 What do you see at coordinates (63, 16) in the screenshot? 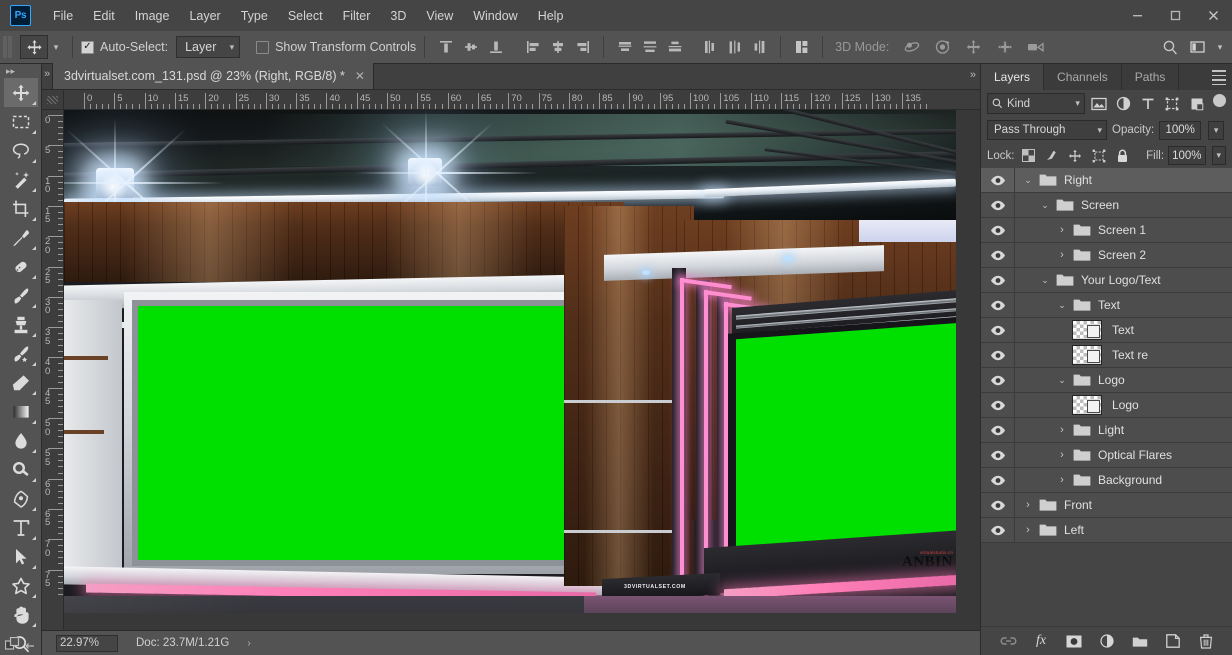
I see `menu-item-file: File` at bounding box center [63, 16].